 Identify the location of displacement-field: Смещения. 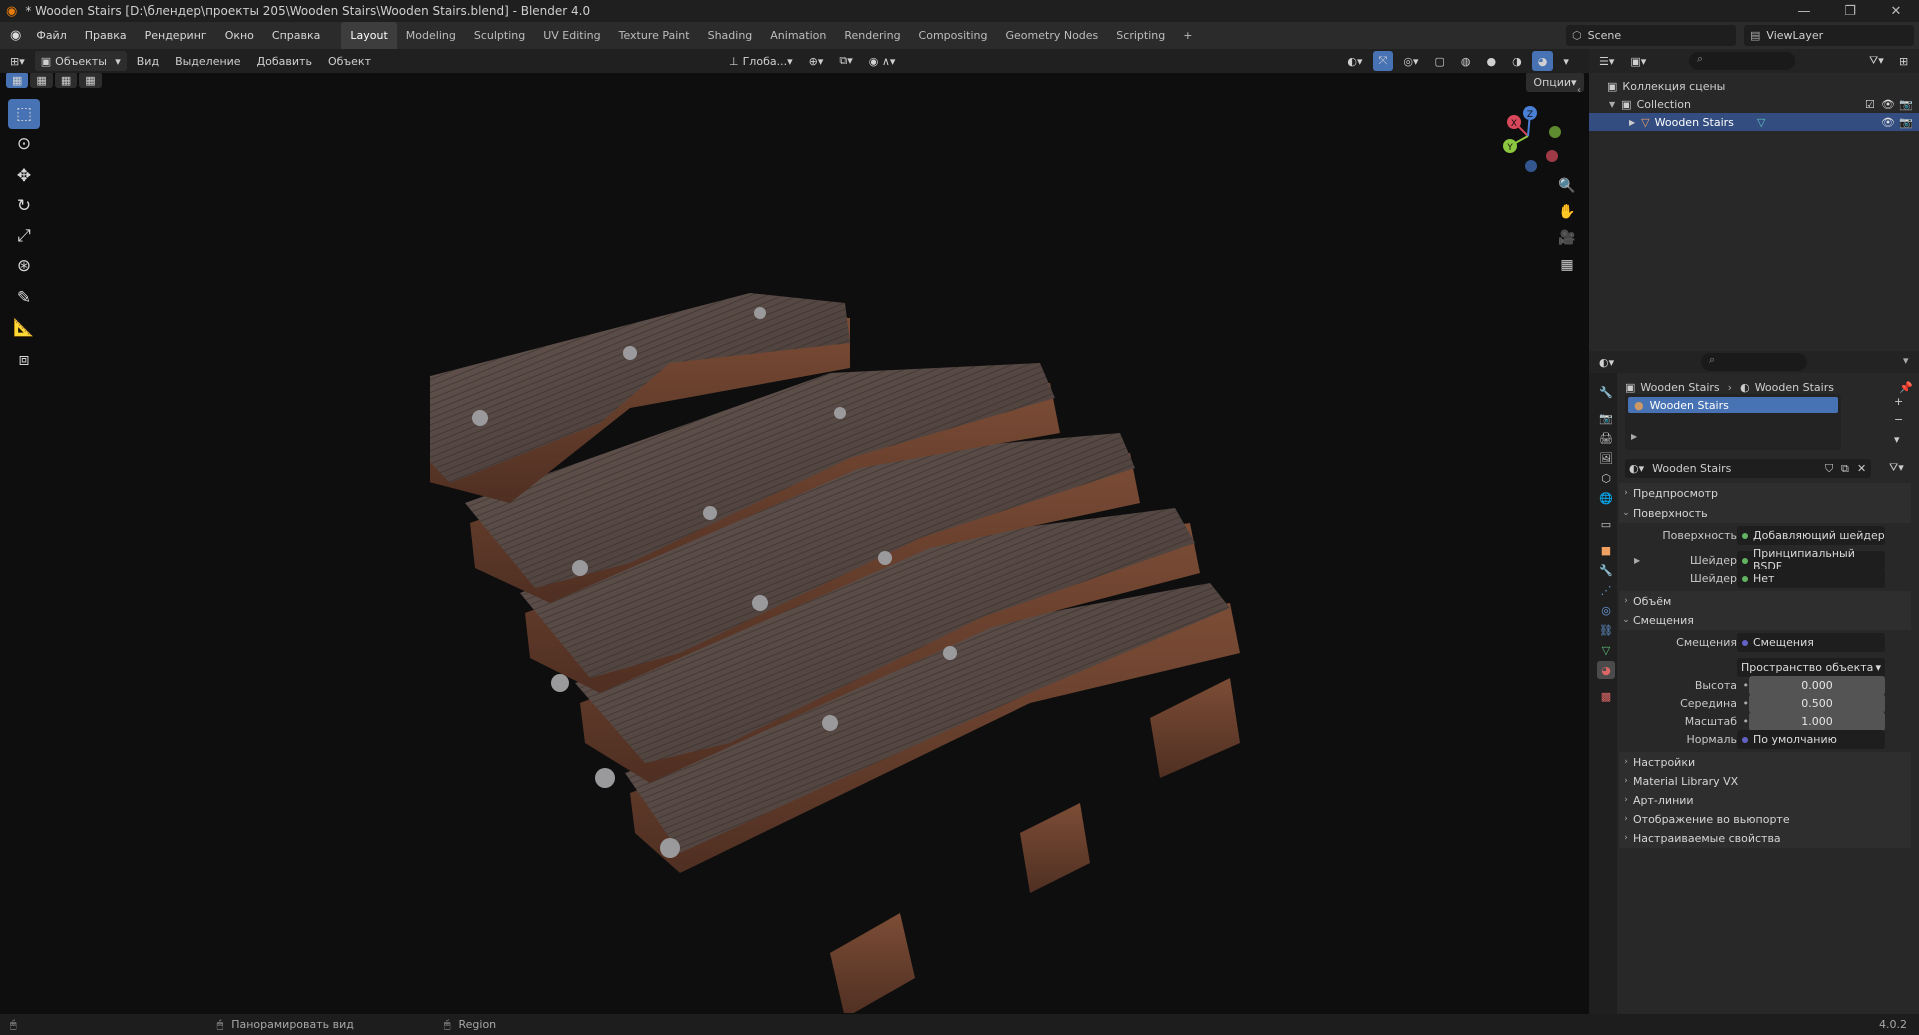
(1811, 642).